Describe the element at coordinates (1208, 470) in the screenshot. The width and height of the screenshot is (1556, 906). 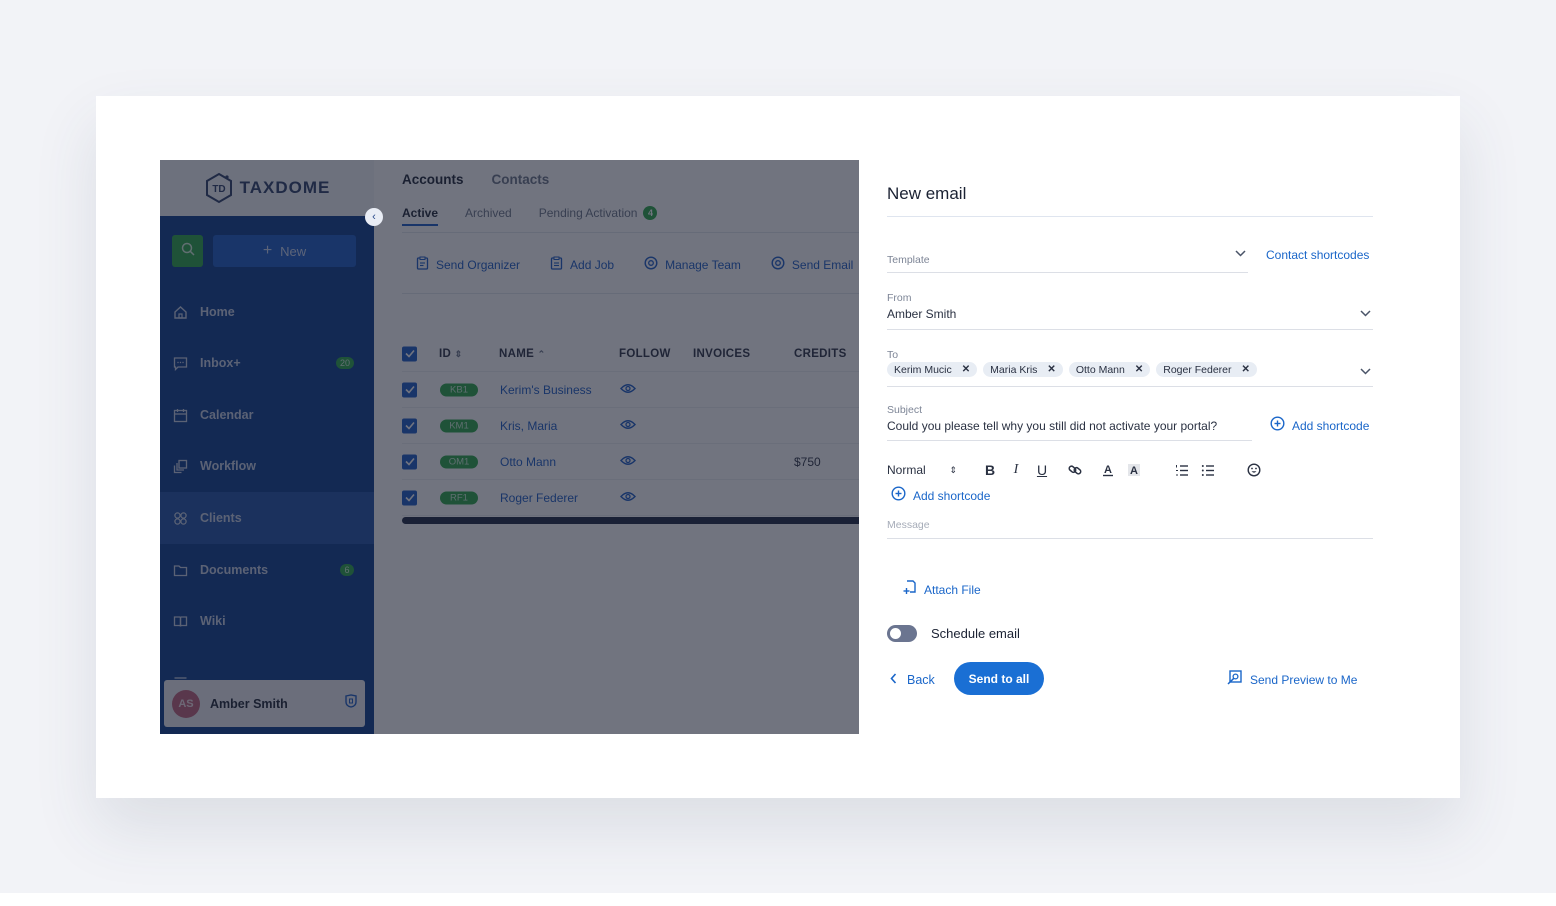
I see `bullet-list-icon` at that location.